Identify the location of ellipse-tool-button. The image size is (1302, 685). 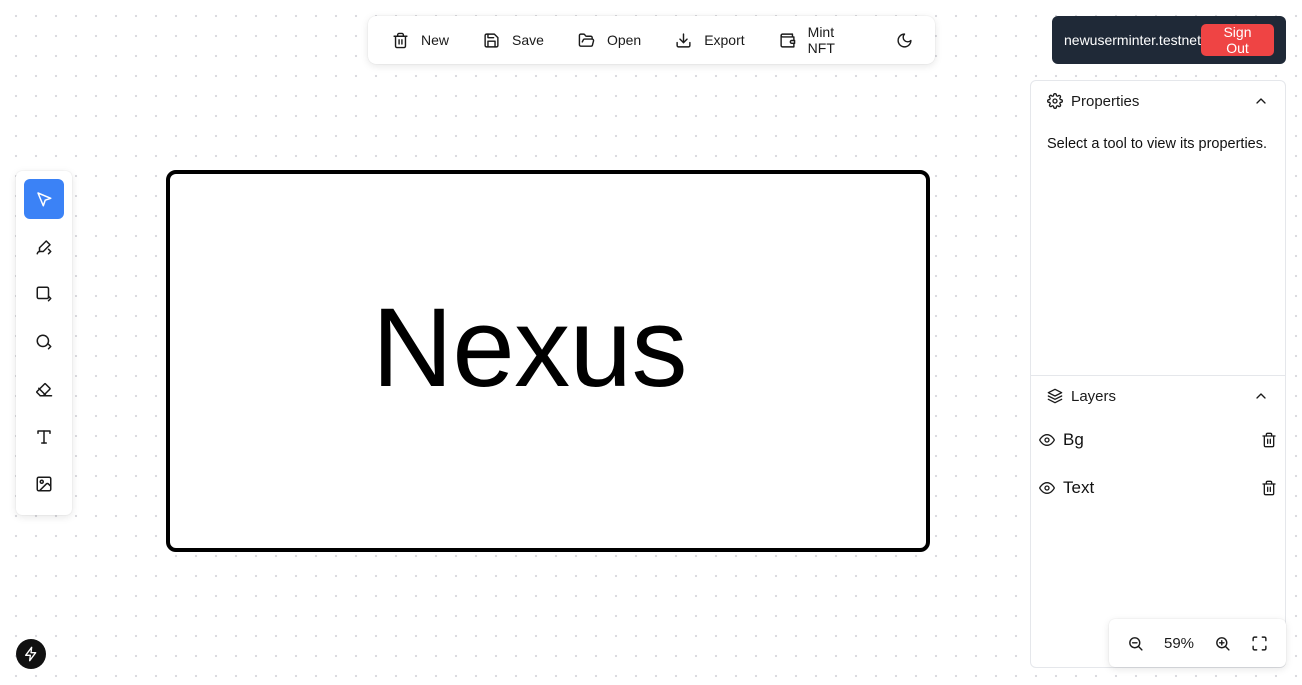
(44, 342).